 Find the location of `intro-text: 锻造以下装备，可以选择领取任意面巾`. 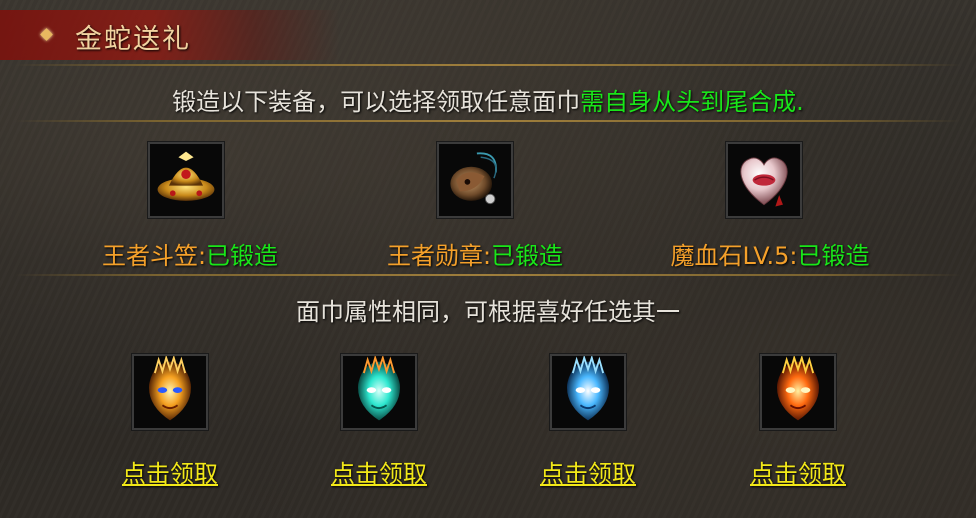

intro-text: 锻造以下装备，可以选择领取任意面巾 is located at coordinates (376, 102).